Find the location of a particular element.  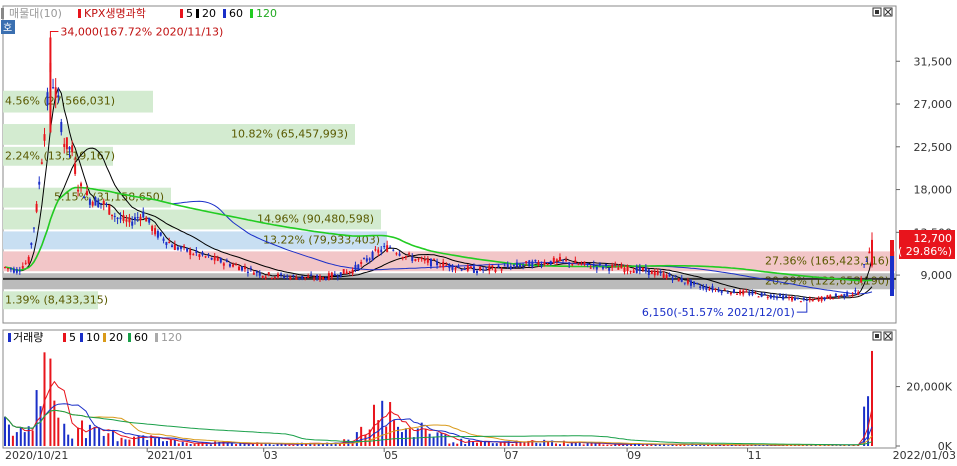

legend-volume-profile: 매물대(10) is located at coordinates (35, 13).